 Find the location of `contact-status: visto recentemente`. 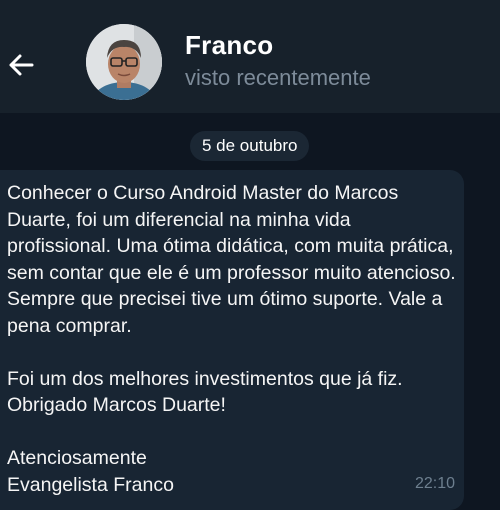

contact-status: visto recentemente is located at coordinates (278, 77).